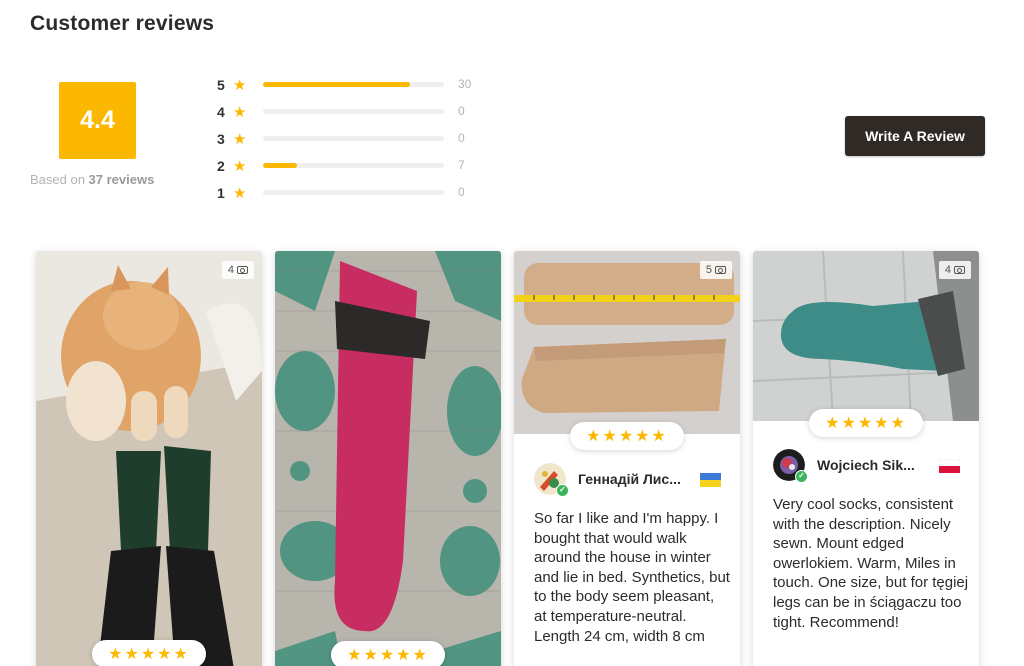 Image resolution: width=1024 pixels, height=666 pixels. Describe the element at coordinates (708, 270) in the screenshot. I see `photo-count: 5` at that location.